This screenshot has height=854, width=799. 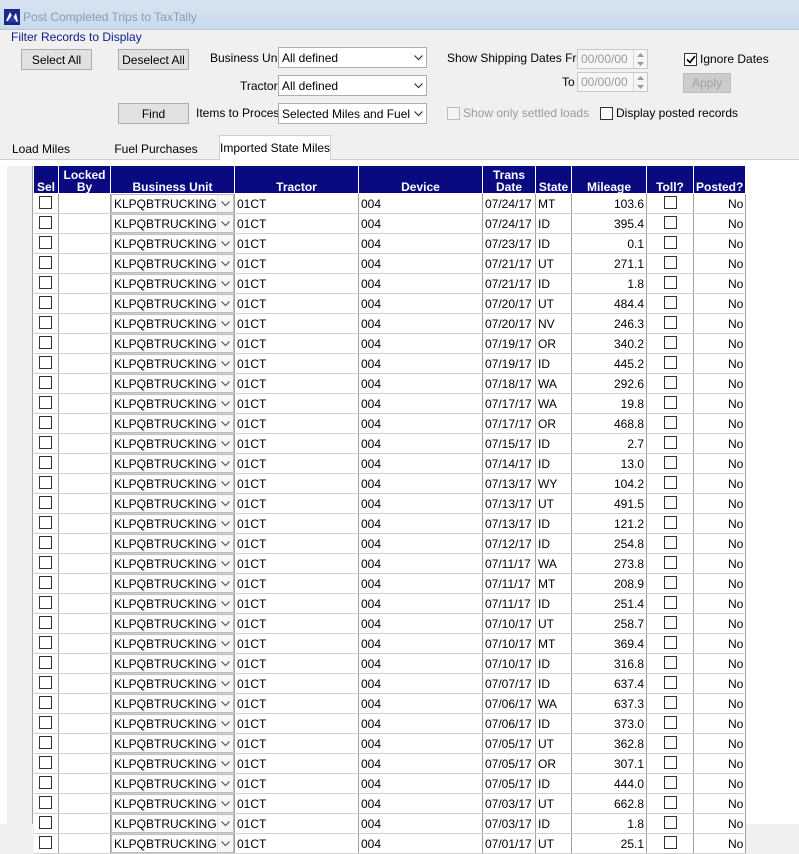 I want to click on select-all-button: Select All, so click(x=56, y=59).